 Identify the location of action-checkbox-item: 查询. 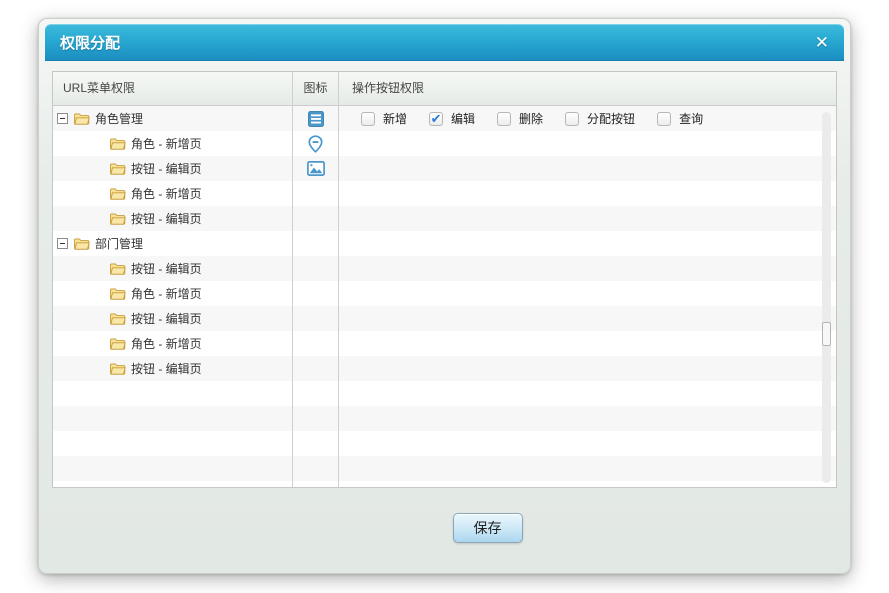
(680, 118).